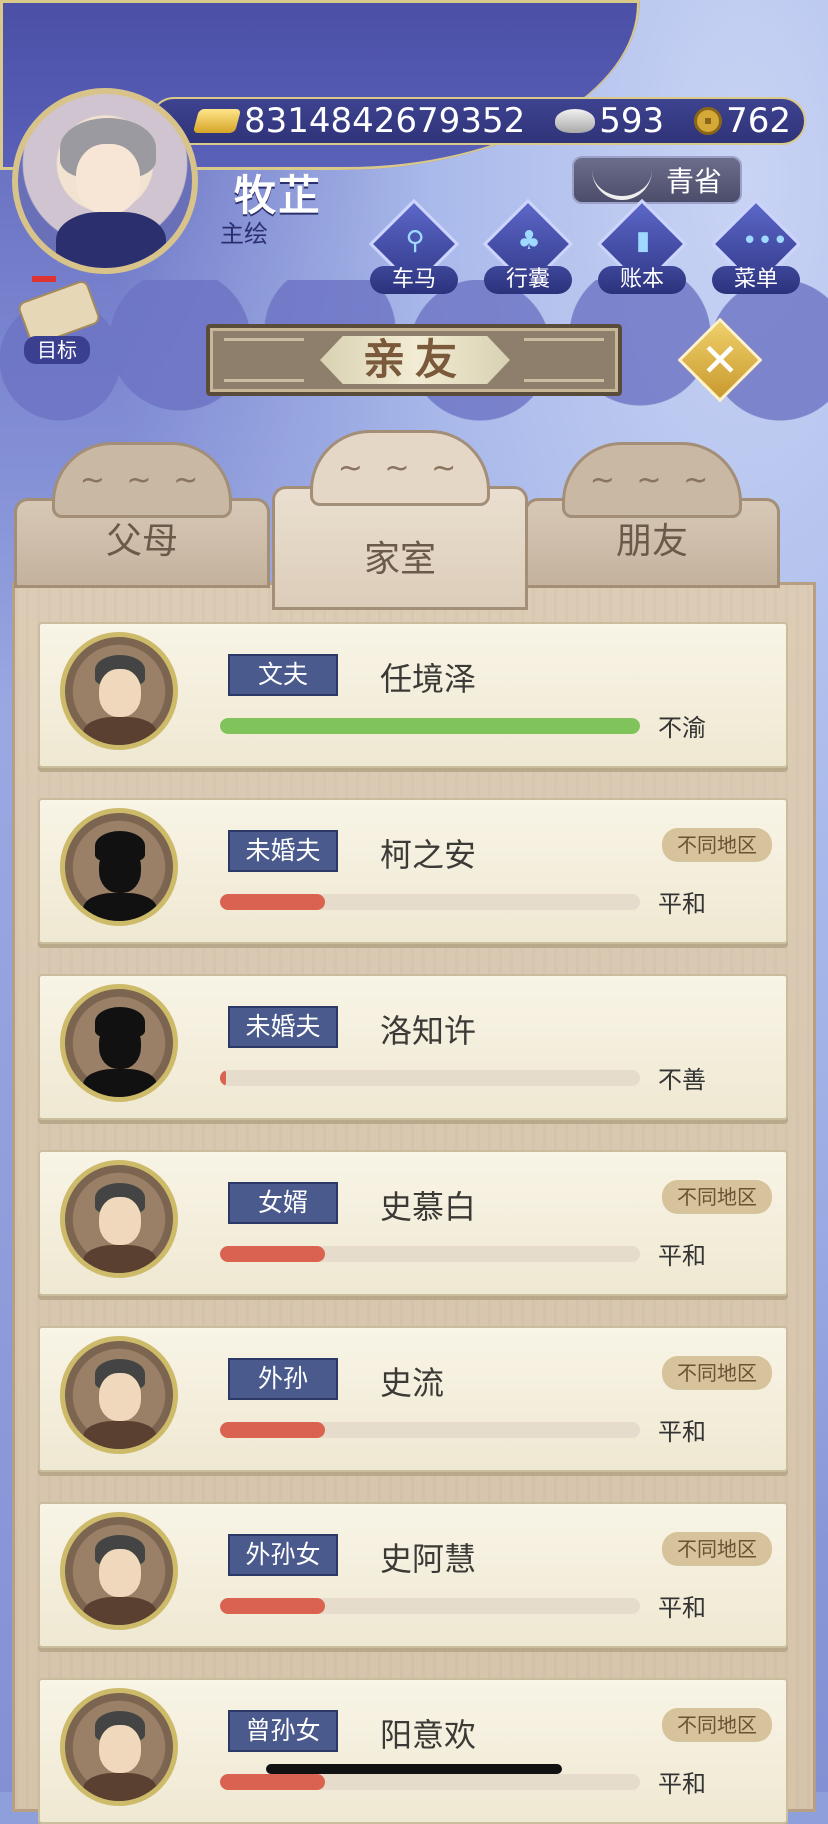  What do you see at coordinates (428, 1559) in the screenshot?
I see `relative-name: 史阿慧` at bounding box center [428, 1559].